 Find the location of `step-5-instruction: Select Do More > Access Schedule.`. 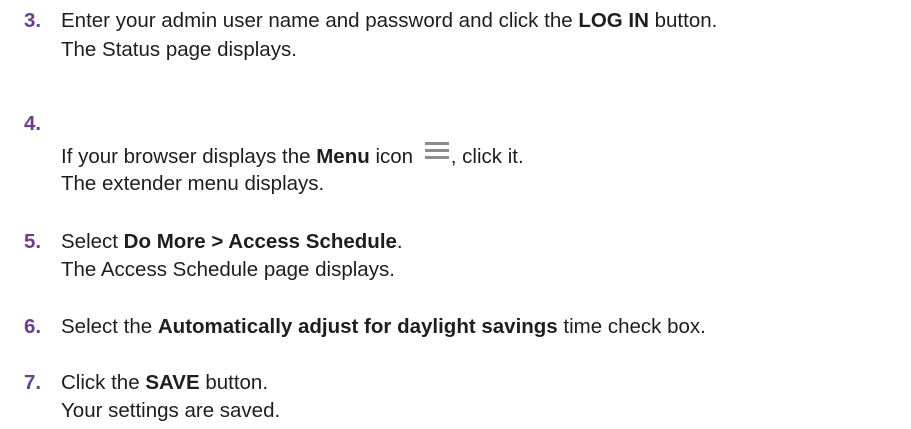

step-5-instruction: Select Do More > Access Schedule. is located at coordinates (232, 241).